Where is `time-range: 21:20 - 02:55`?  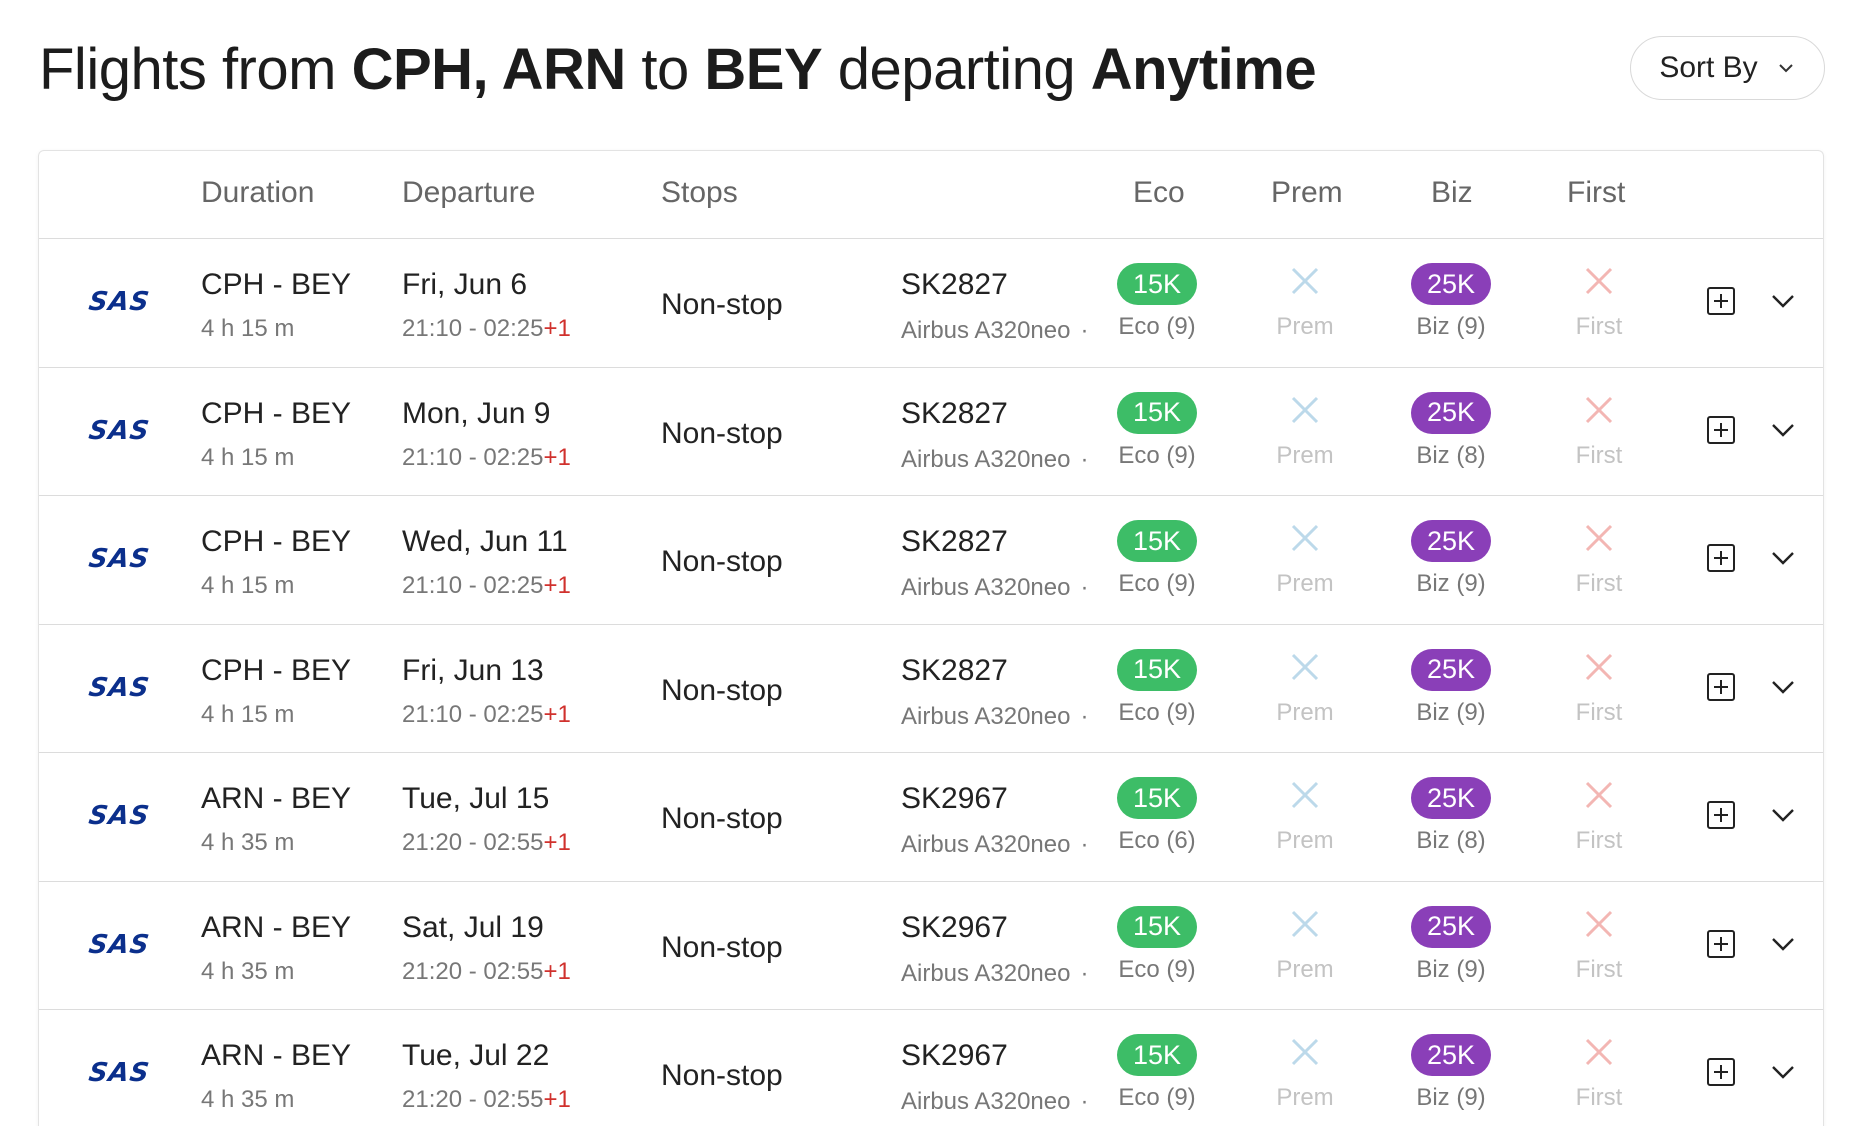
time-range: 21:20 - 02:55 is located at coordinates (473, 842).